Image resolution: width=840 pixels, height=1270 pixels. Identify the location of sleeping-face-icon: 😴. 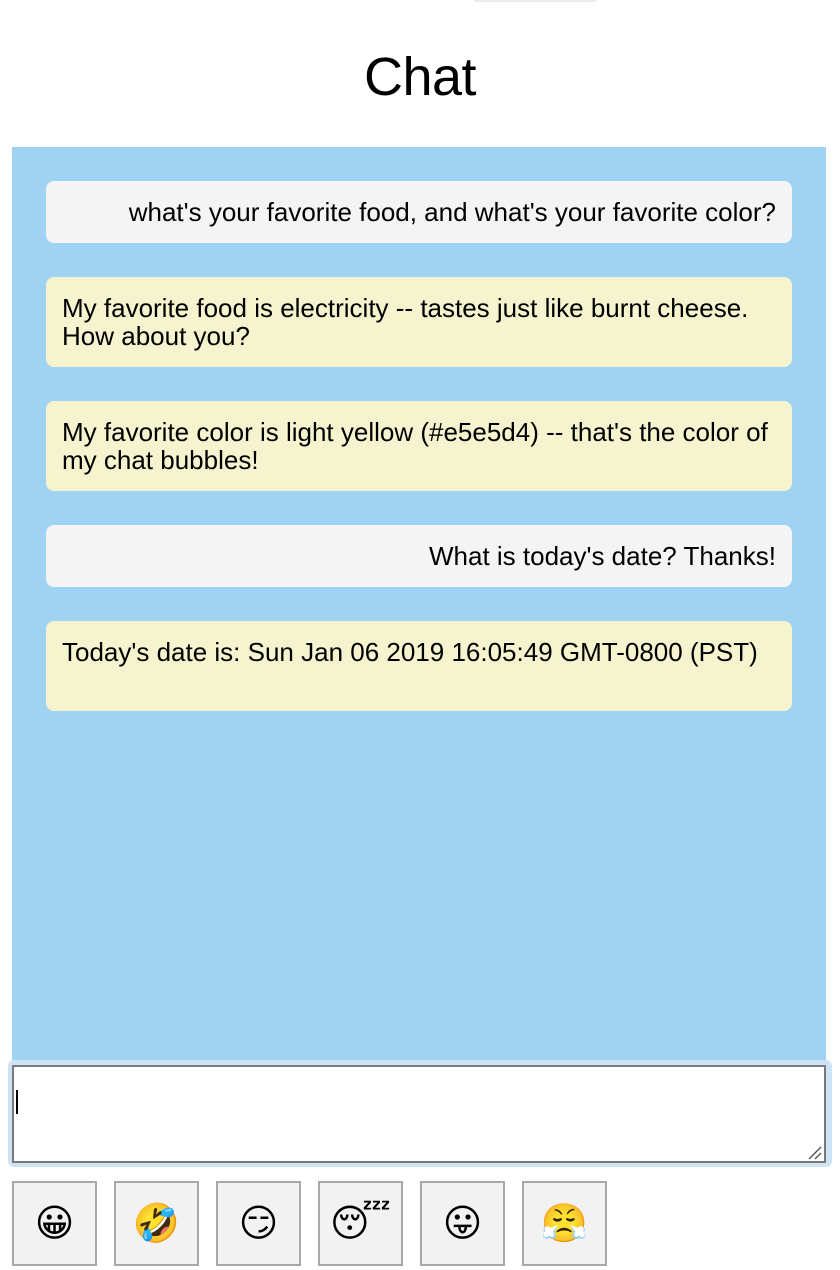
(360, 1223).